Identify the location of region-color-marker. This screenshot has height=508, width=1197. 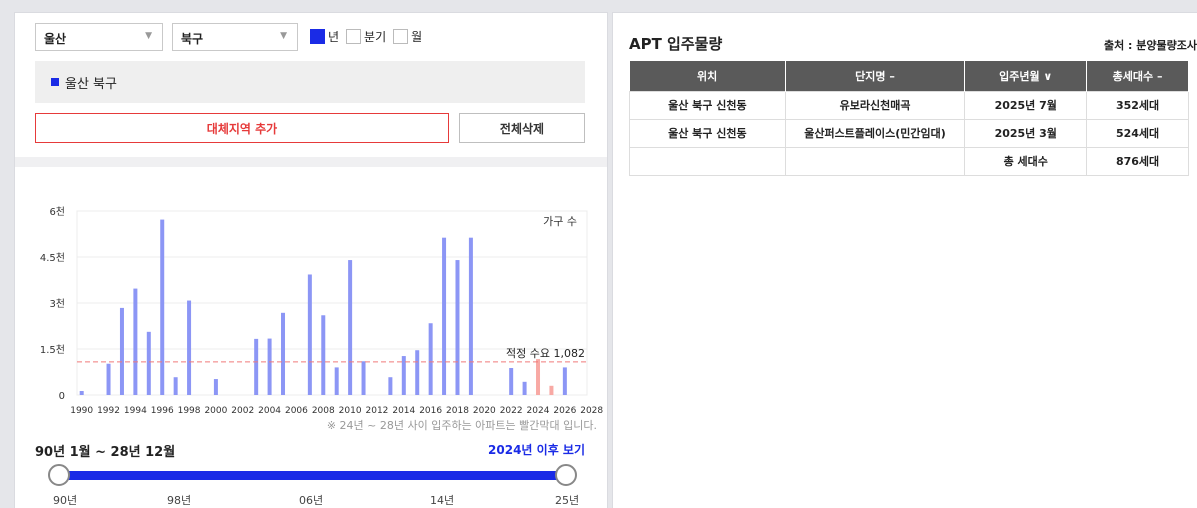
(55, 82).